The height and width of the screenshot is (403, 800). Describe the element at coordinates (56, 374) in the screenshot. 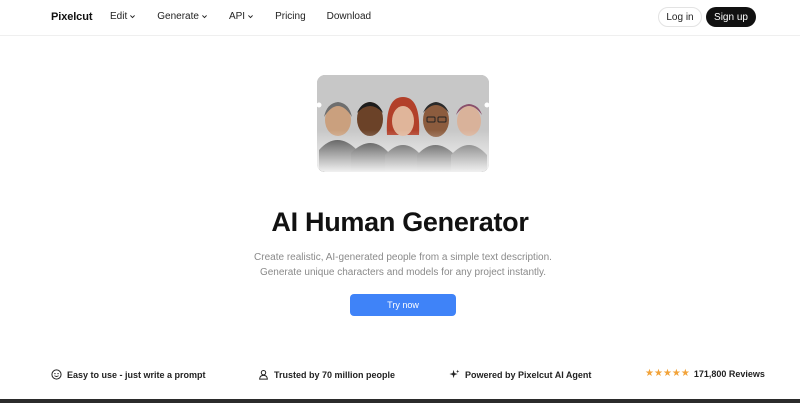

I see `smiley-icon` at that location.